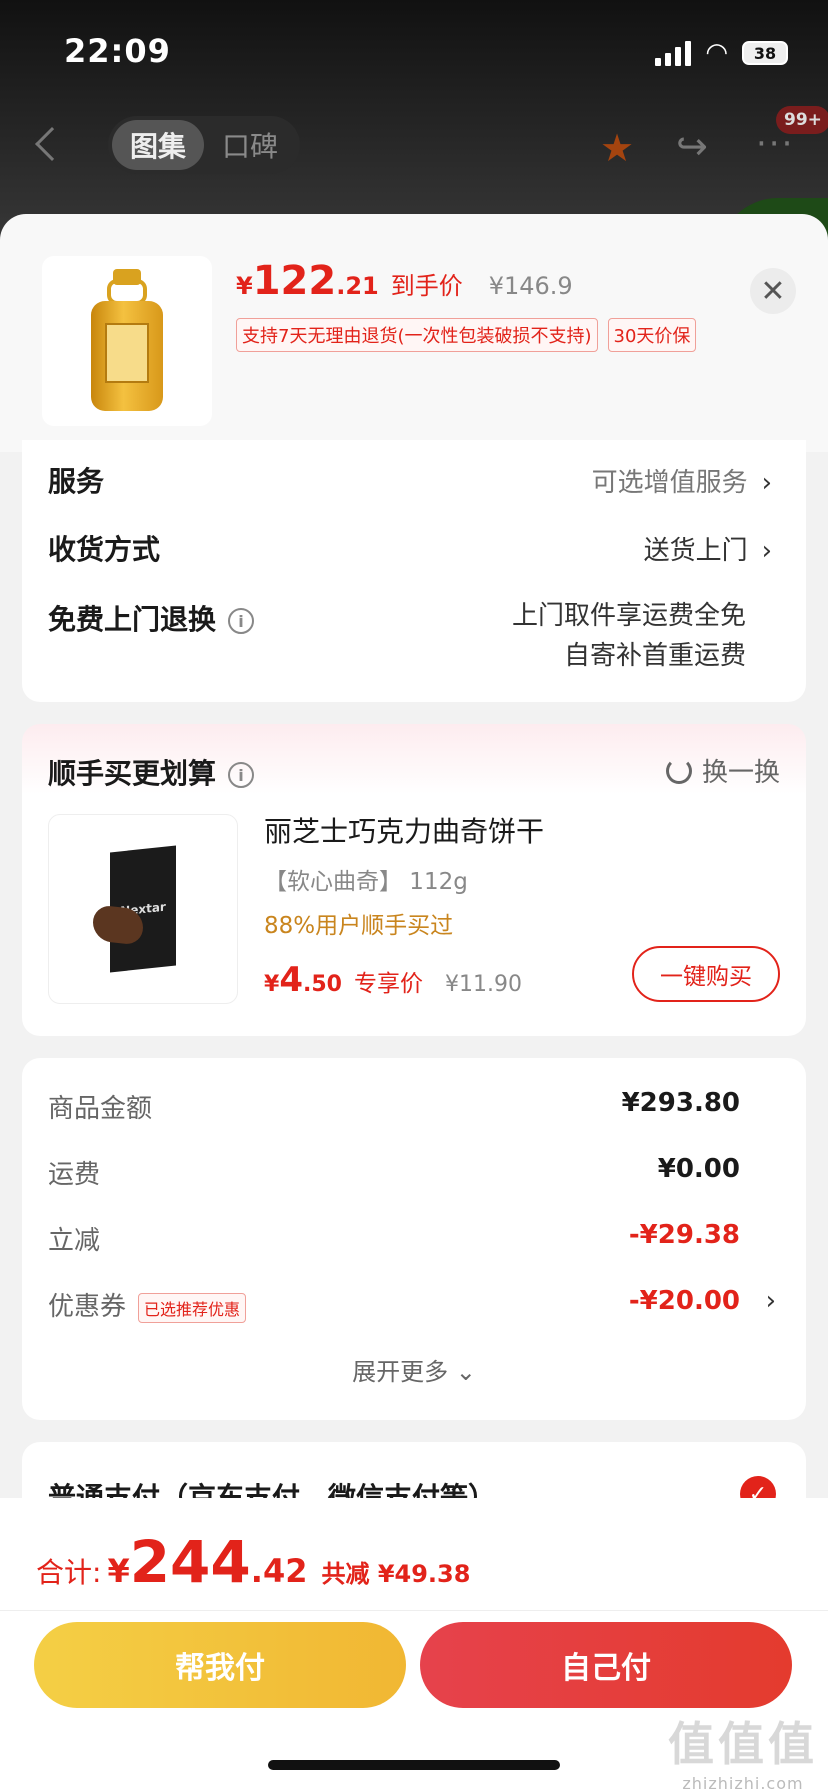 The height and width of the screenshot is (1792, 828). What do you see at coordinates (52, 144) in the screenshot?
I see `back-icon` at bounding box center [52, 144].